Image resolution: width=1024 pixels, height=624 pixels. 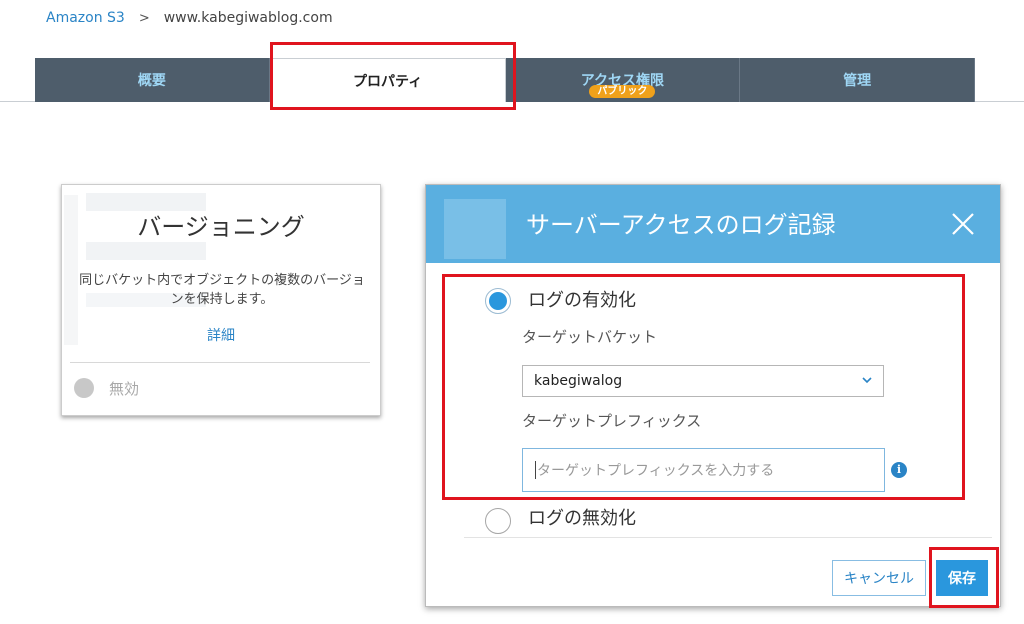 I want to click on highlight-box-properties-tab, so click(x=393, y=76).